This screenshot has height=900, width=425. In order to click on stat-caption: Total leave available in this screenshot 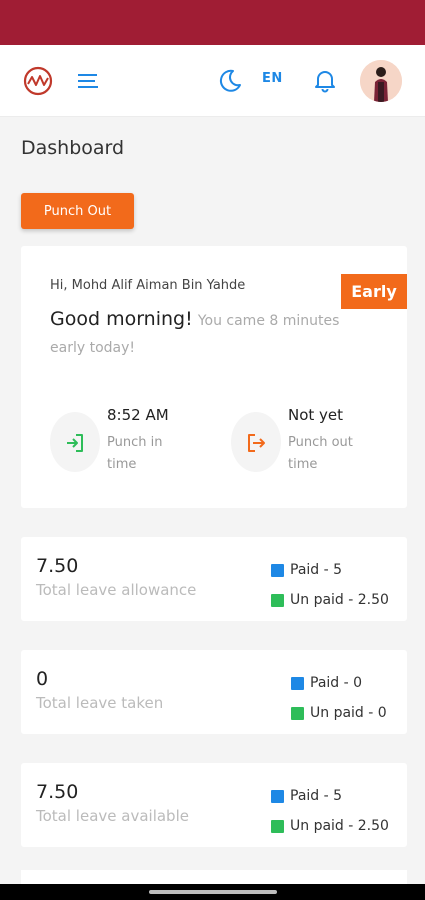, I will do `click(112, 816)`.